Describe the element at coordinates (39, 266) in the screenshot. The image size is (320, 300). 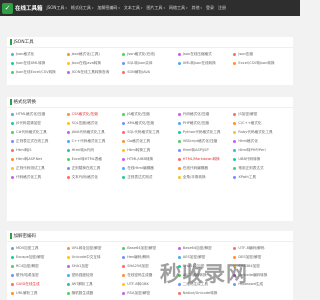
I see `tool-link: RC4加密/解密` at that location.